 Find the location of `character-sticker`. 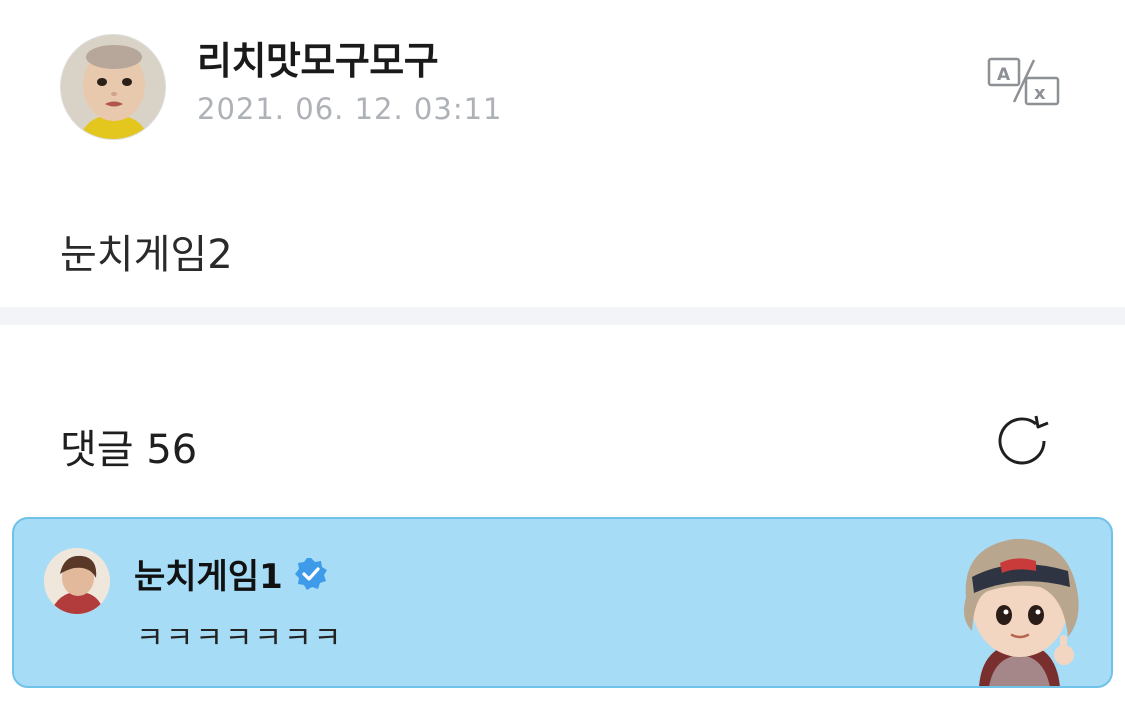

character-sticker is located at coordinates (1019, 606).